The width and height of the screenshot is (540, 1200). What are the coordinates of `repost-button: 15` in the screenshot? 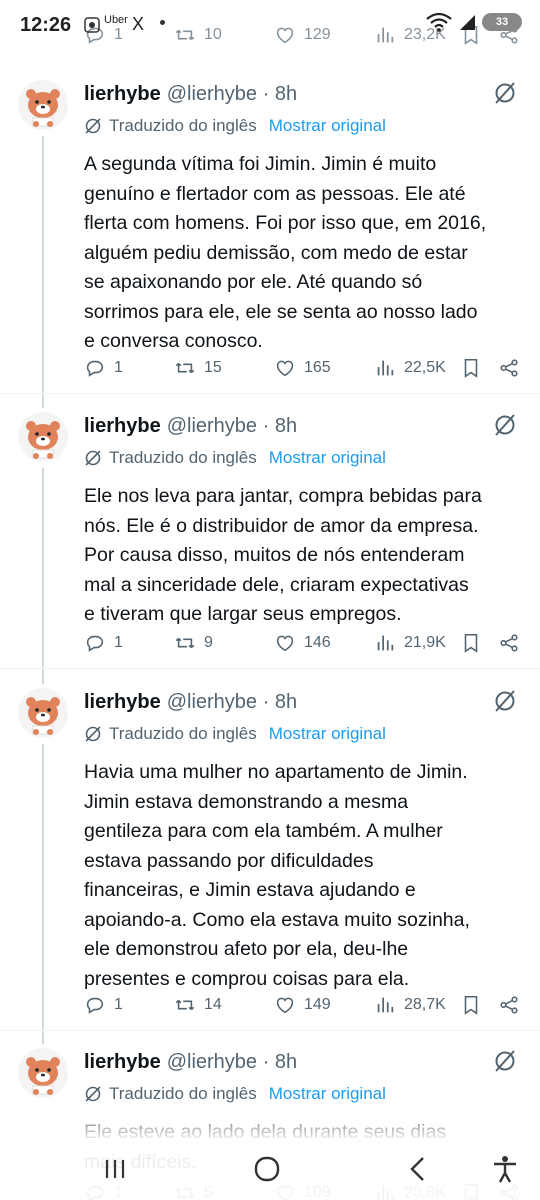 It's located at (198, 368).